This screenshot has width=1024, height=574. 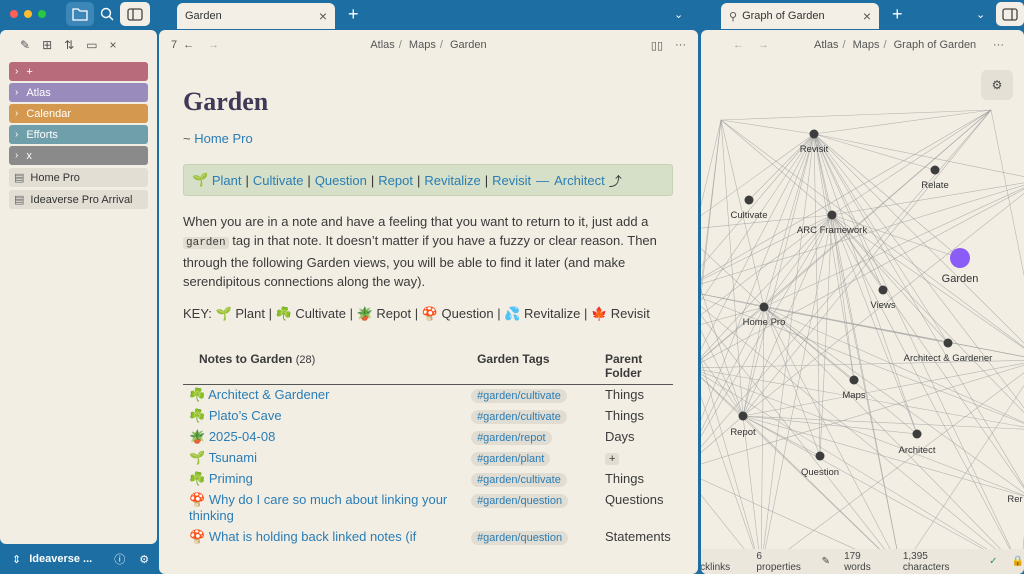 I want to click on collapse-icon: ▭, so click(x=91, y=45).